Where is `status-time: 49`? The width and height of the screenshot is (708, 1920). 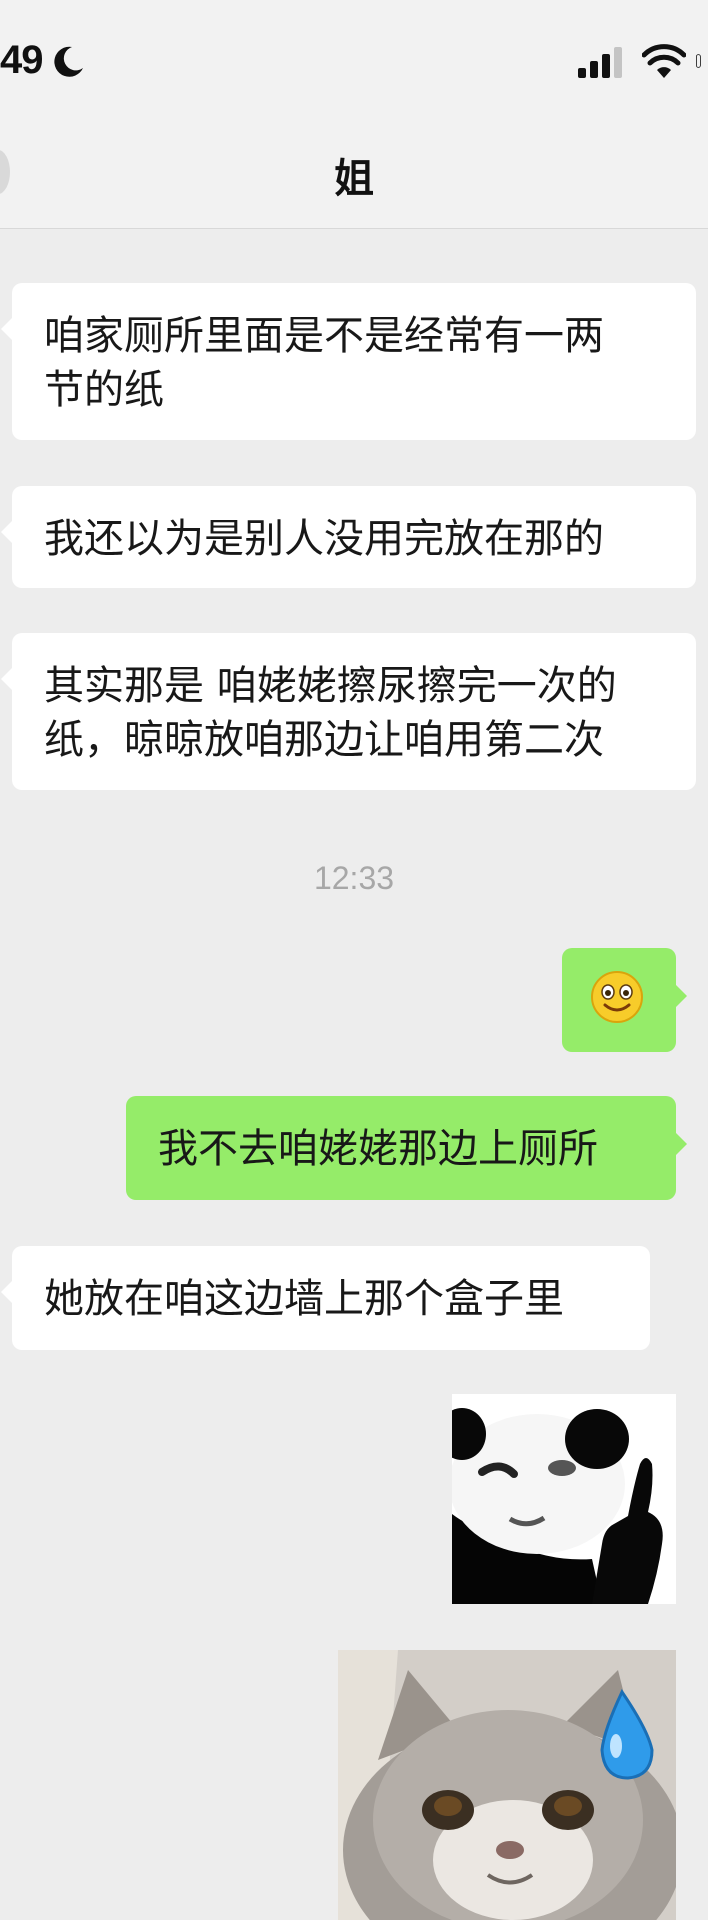 status-time: 49 is located at coordinates (21, 60).